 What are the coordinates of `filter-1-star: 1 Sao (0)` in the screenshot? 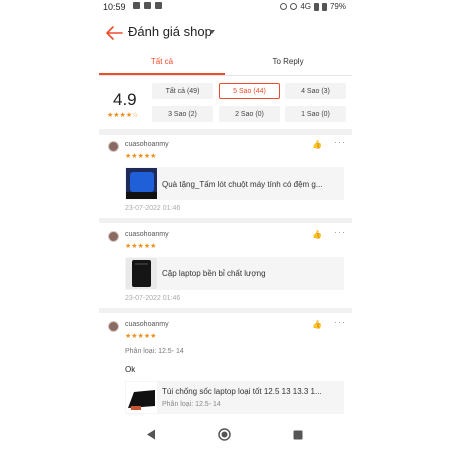 It's located at (315, 114).